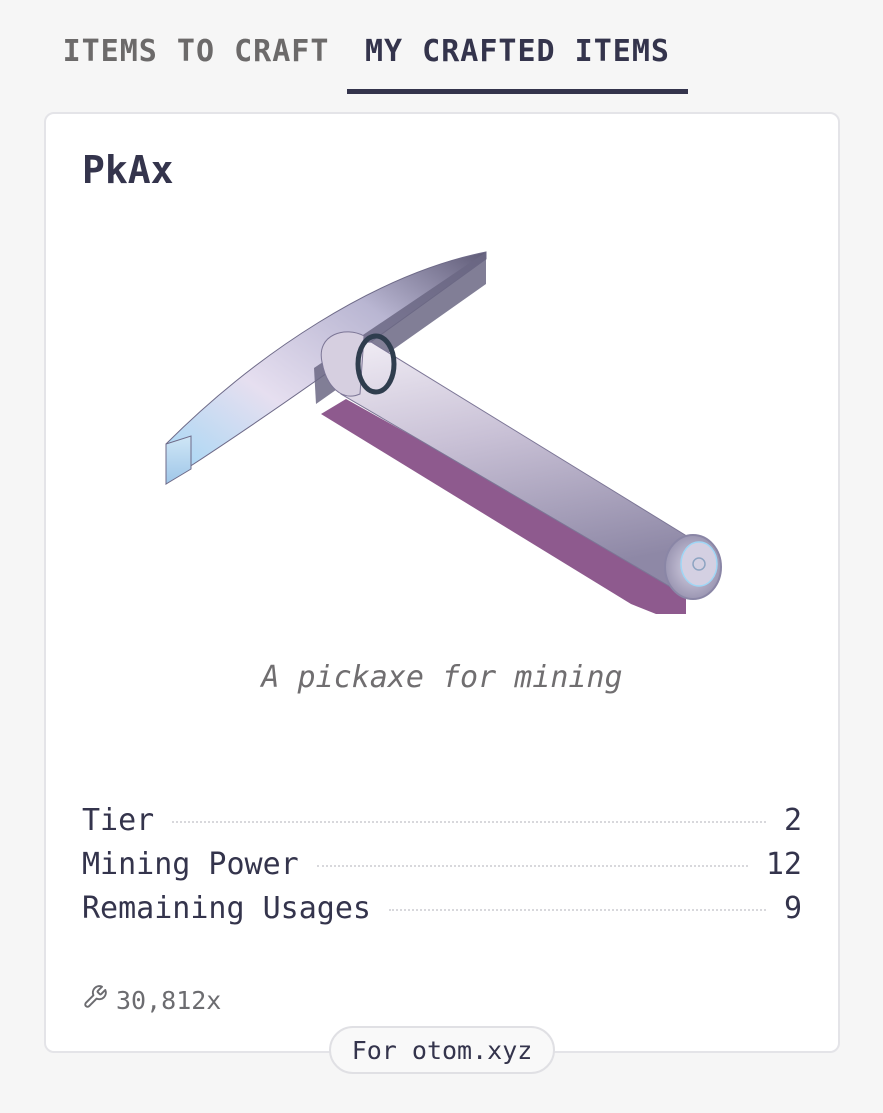  Describe the element at coordinates (226, 908) in the screenshot. I see `stat-label: Remaining Usages` at that location.